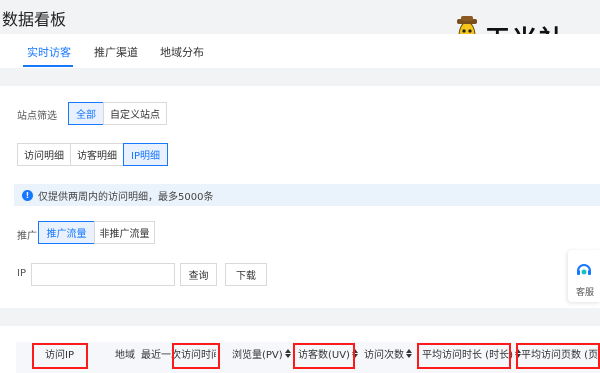 This screenshot has height=373, width=600. Describe the element at coordinates (49, 52) in the screenshot. I see `tab-realtime-visitors: 实时访客` at that location.